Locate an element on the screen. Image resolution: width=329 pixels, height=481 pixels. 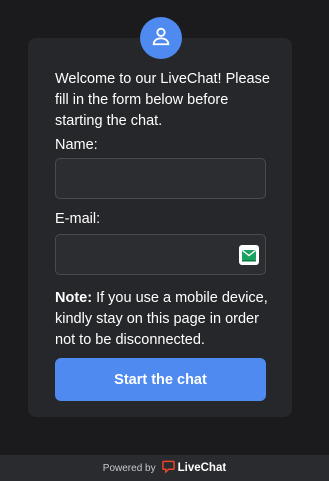
powered-by-footer: Powered by LiveChat is located at coordinates (164, 468).